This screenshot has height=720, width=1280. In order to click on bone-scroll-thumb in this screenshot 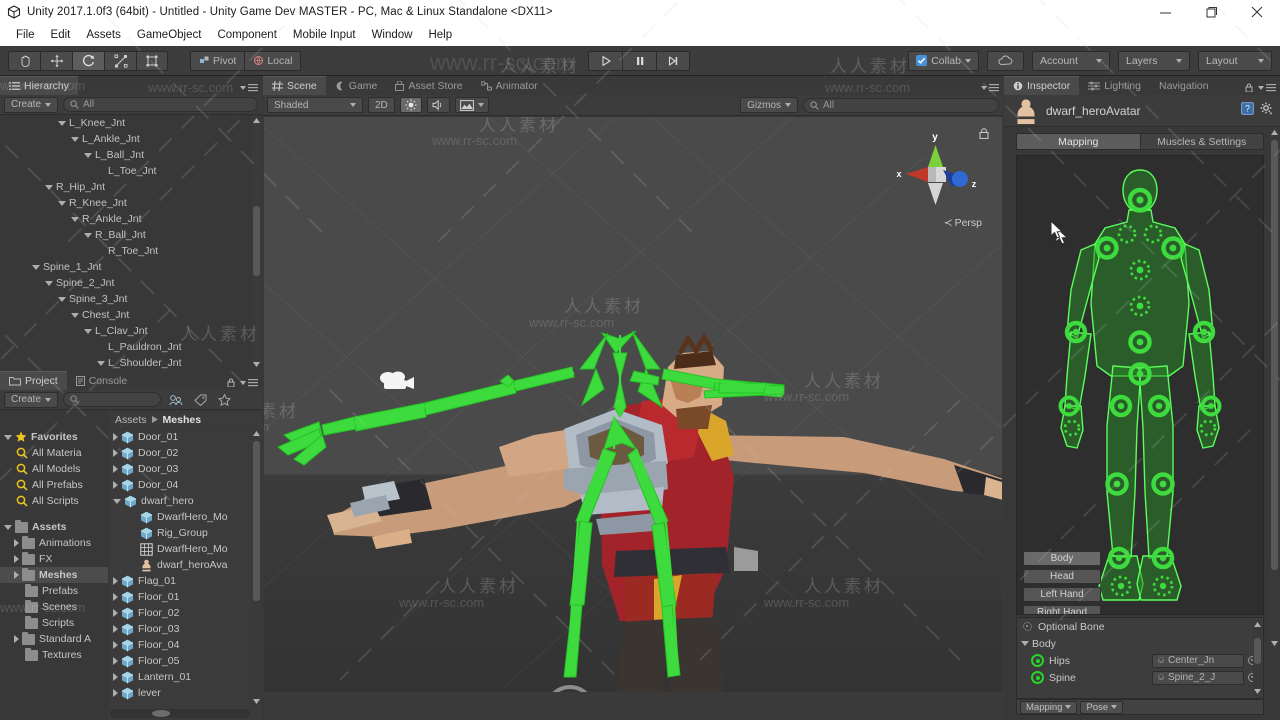, I will do `click(1257, 651)`.